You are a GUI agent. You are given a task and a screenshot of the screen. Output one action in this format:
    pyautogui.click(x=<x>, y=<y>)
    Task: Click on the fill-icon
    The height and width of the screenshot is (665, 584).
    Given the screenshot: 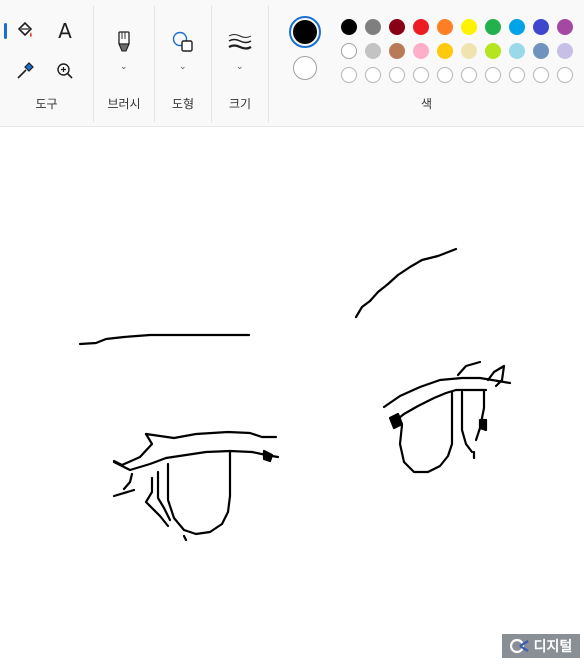 What is the action you would take?
    pyautogui.click(x=25, y=29)
    